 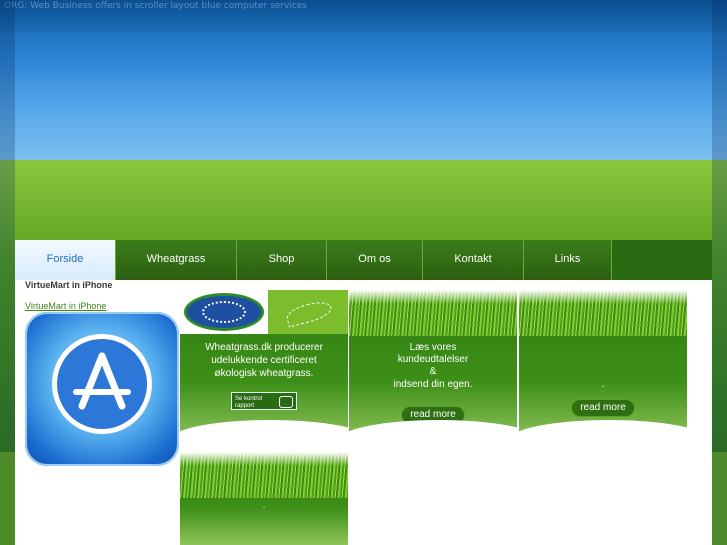 I want to click on nav-item-shop: Shop, so click(x=282, y=260).